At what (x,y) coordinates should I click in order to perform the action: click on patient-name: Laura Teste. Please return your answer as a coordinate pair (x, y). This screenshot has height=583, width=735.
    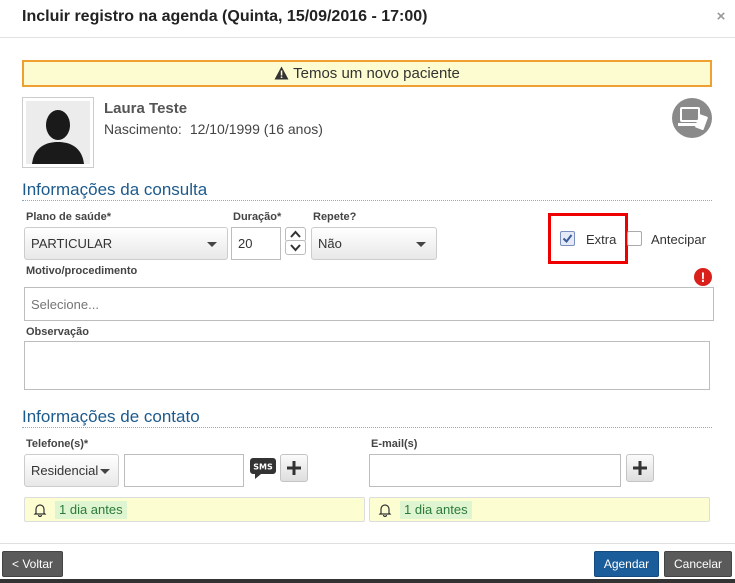
    Looking at the image, I should click on (146, 108).